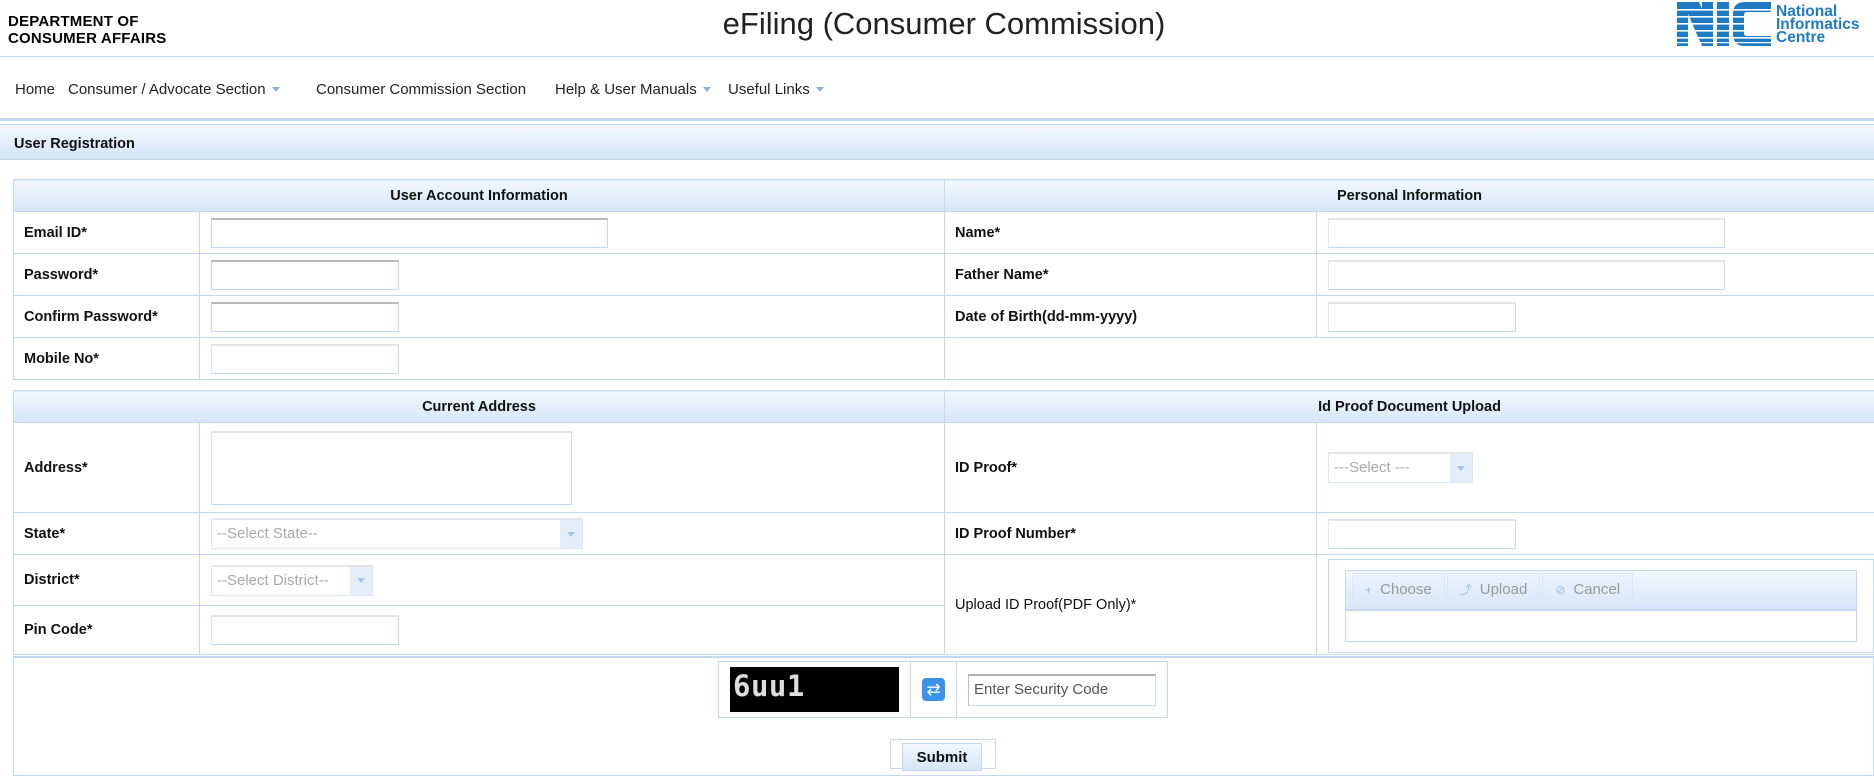  Describe the element at coordinates (1422, 316) in the screenshot. I see `dob-field` at that location.